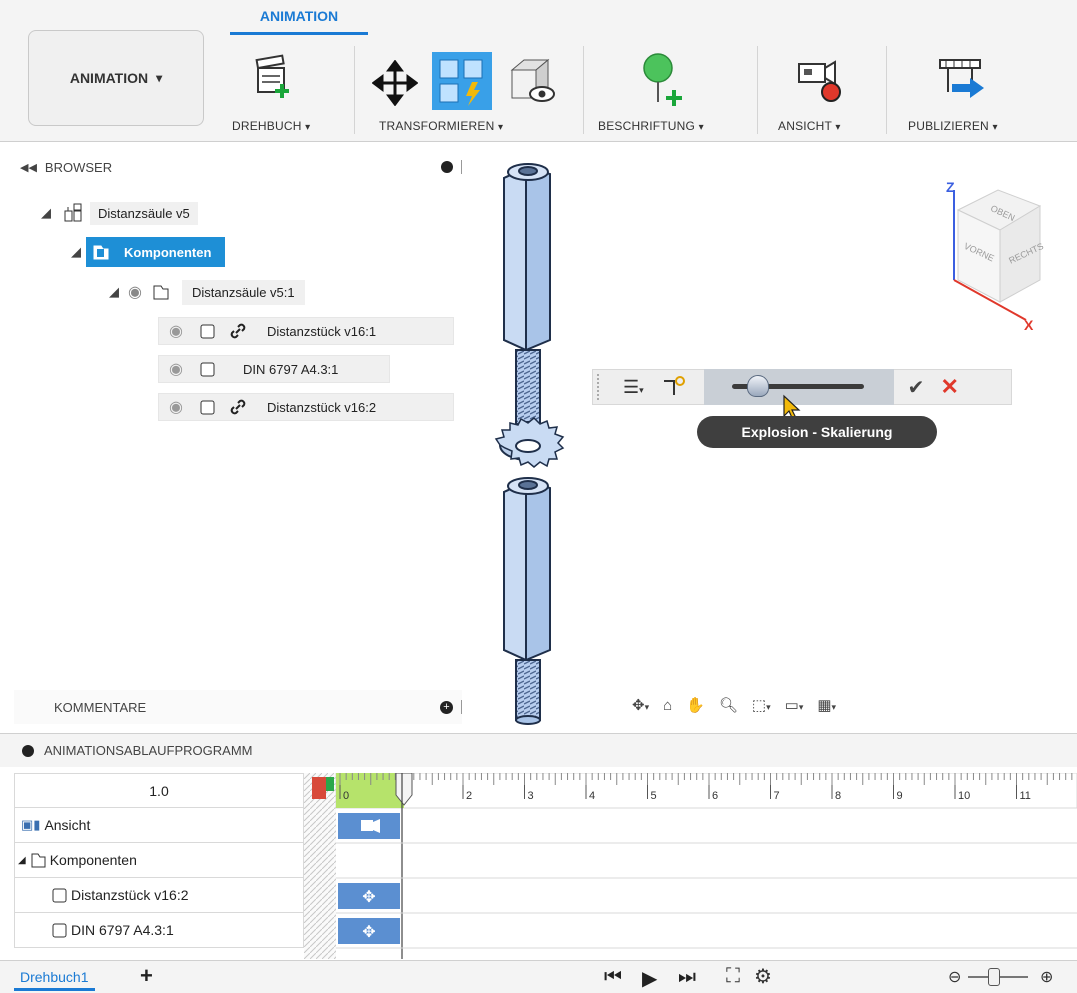 The image size is (1077, 993). Describe the element at coordinates (817, 432) in the screenshot. I see `explosion-tooltip: Explosion - Skalierung` at that location.